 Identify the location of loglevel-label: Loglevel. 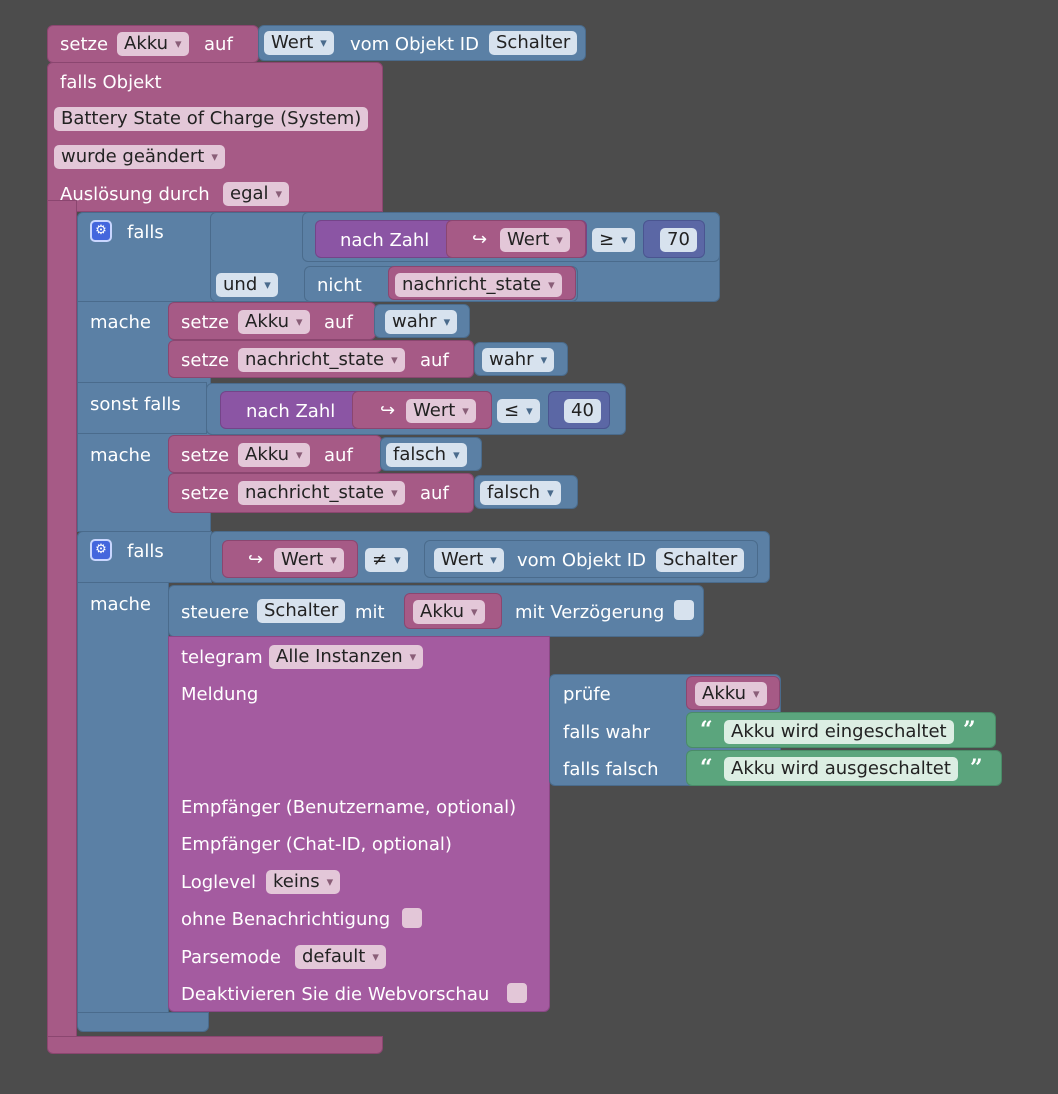
(218, 882).